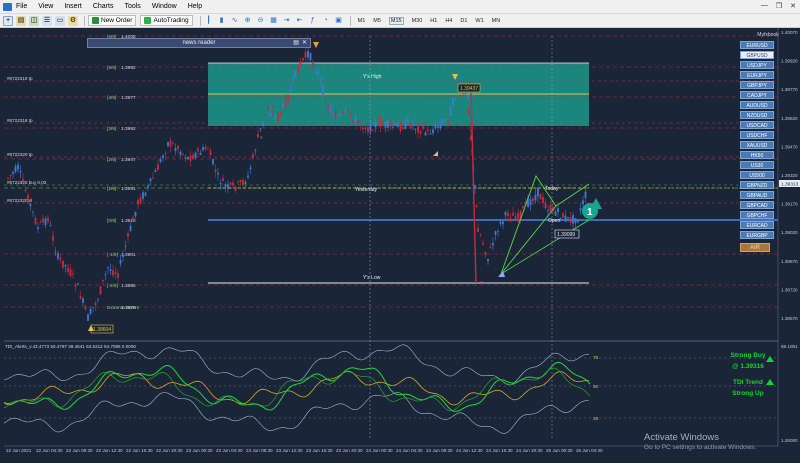 The width and height of the screenshot is (800, 463). I want to click on line-chart-icon: ∿, so click(235, 21).